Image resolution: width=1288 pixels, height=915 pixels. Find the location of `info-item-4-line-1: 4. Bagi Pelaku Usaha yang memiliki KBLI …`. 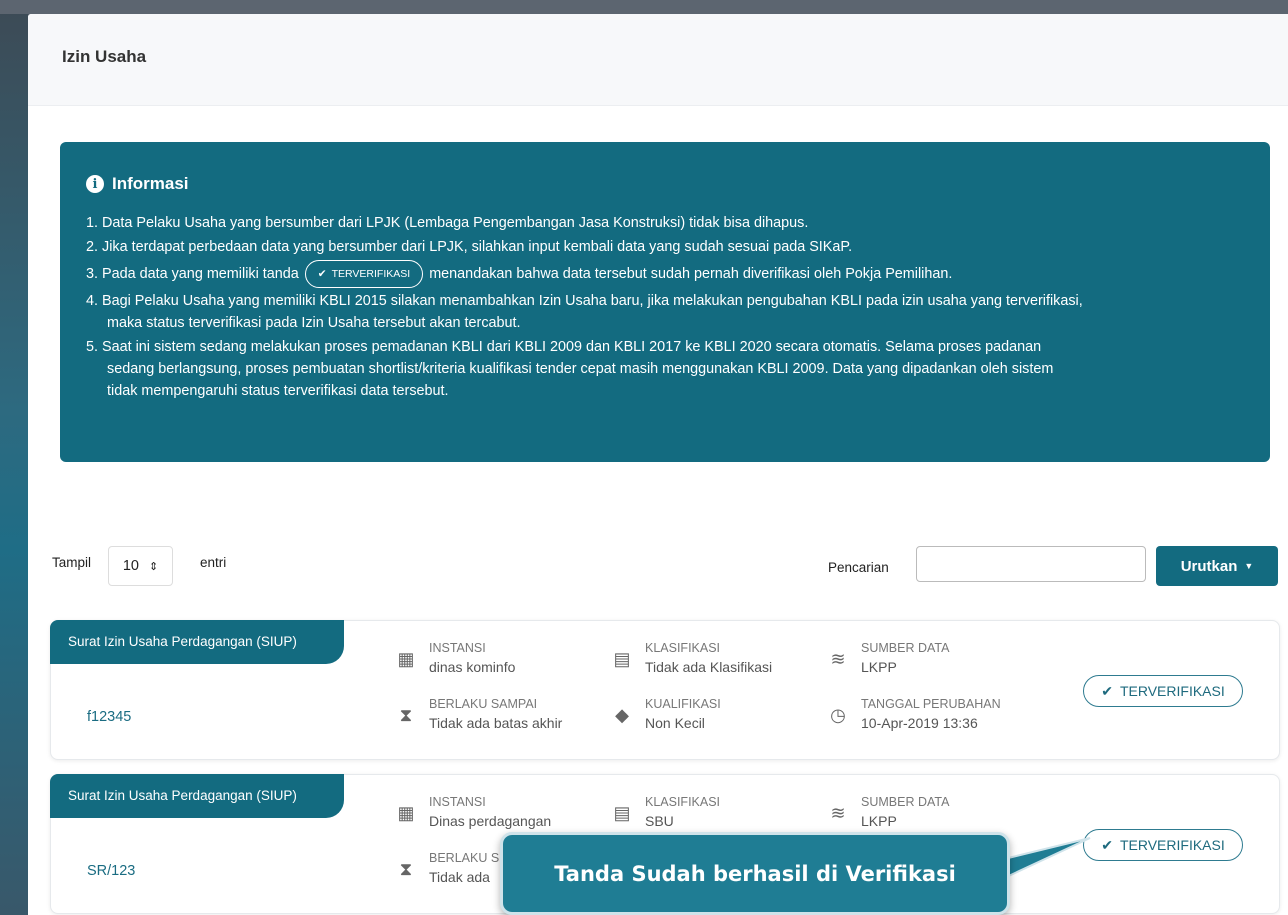

info-item-4-line-1: 4. Bagi Pelaku Usaha yang memiliki KBLI … is located at coordinates (584, 301).